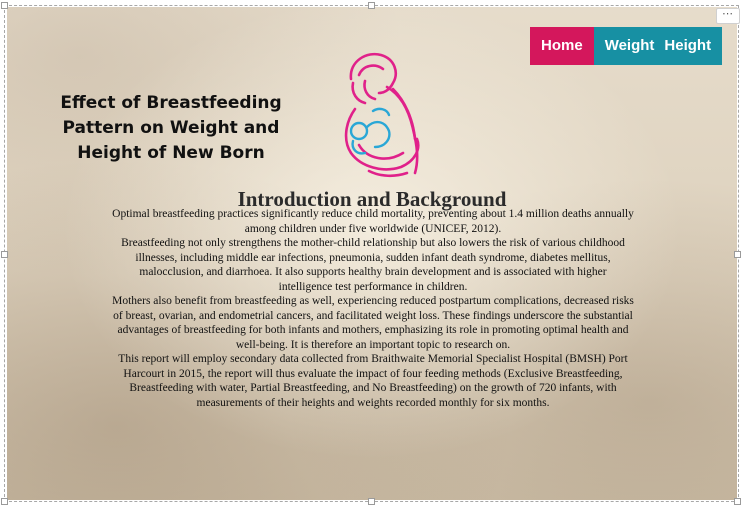 The width and height of the screenshot is (744, 508). I want to click on resize-handle-top, so click(371, 5).